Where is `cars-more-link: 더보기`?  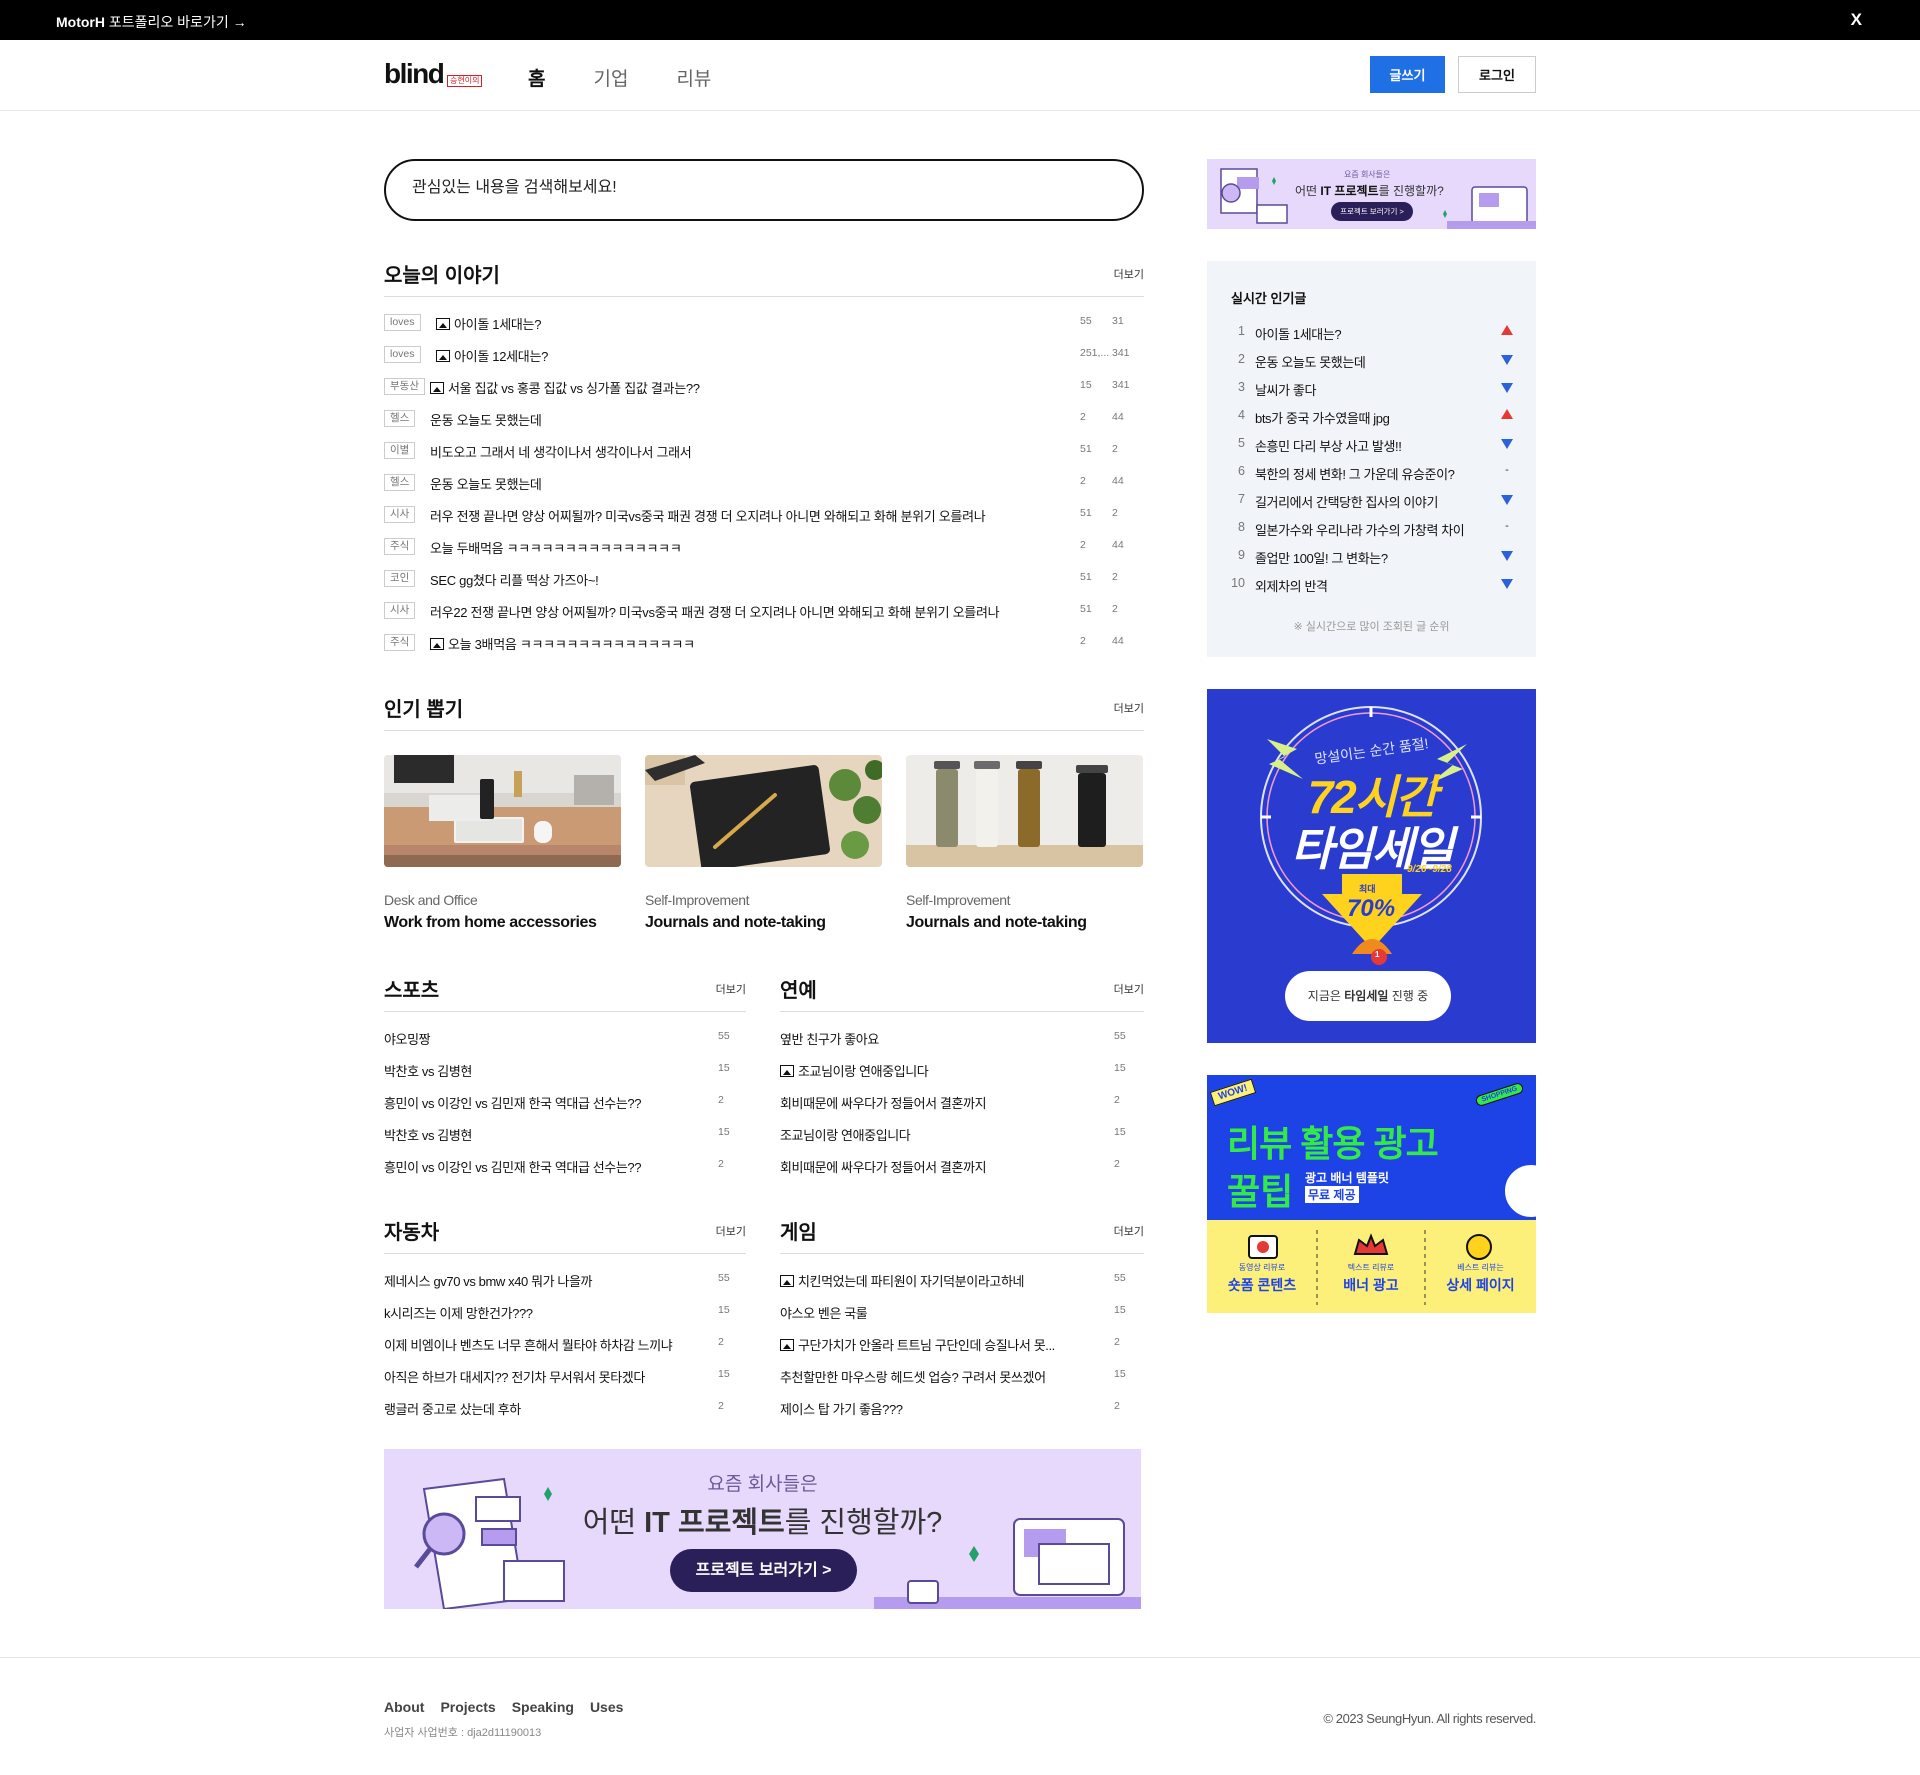
cars-more-link: 더보기 is located at coordinates (731, 1231).